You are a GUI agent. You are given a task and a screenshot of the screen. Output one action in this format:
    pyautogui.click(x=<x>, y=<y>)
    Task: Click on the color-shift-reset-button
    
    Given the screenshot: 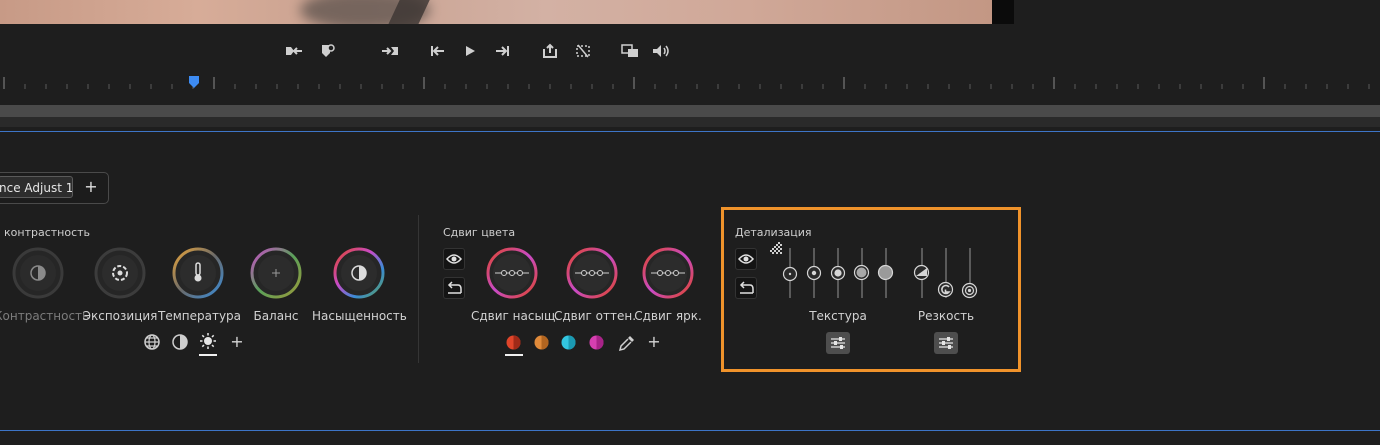 What is the action you would take?
    pyautogui.click(x=454, y=288)
    